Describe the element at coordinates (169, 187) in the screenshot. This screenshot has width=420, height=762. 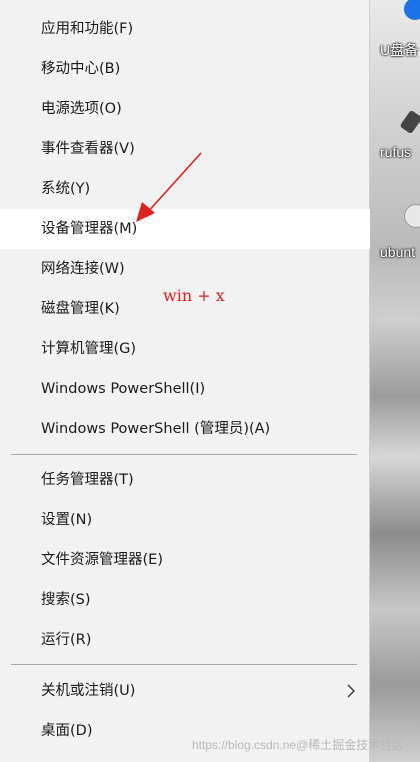
I see `red-arrow-annotation` at that location.